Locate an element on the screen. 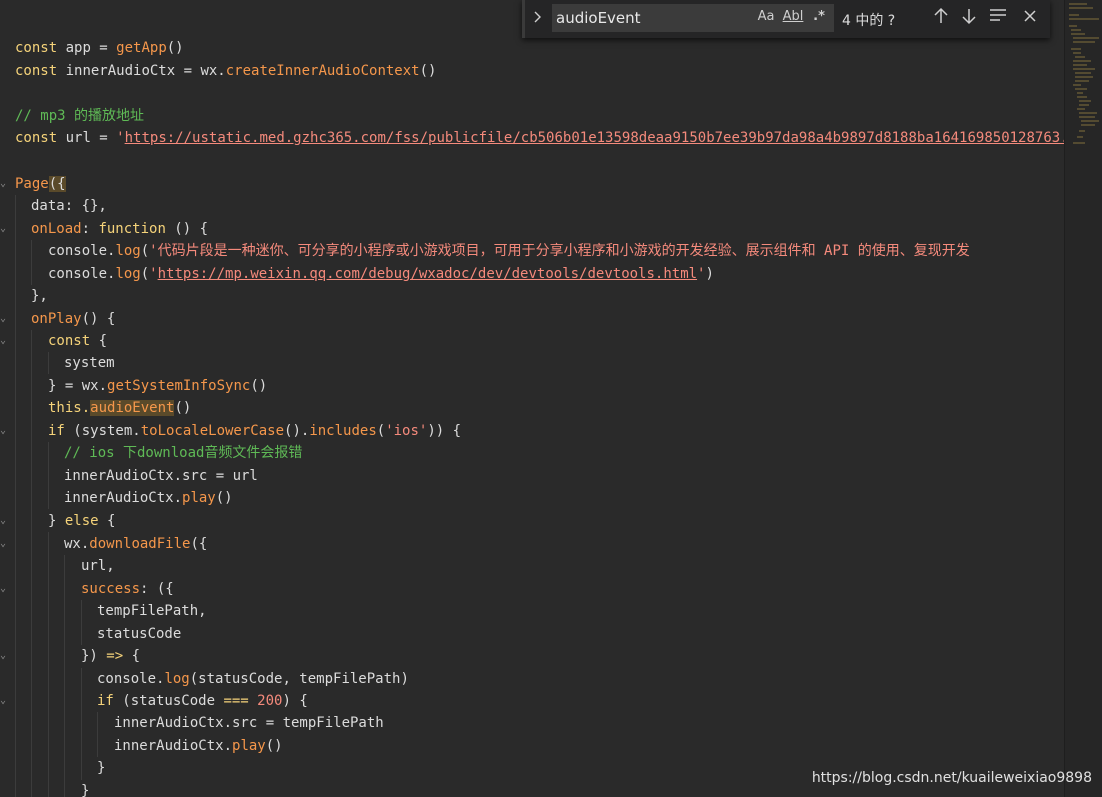 This screenshot has width=1102, height=797. code-line: system is located at coordinates (89, 363).